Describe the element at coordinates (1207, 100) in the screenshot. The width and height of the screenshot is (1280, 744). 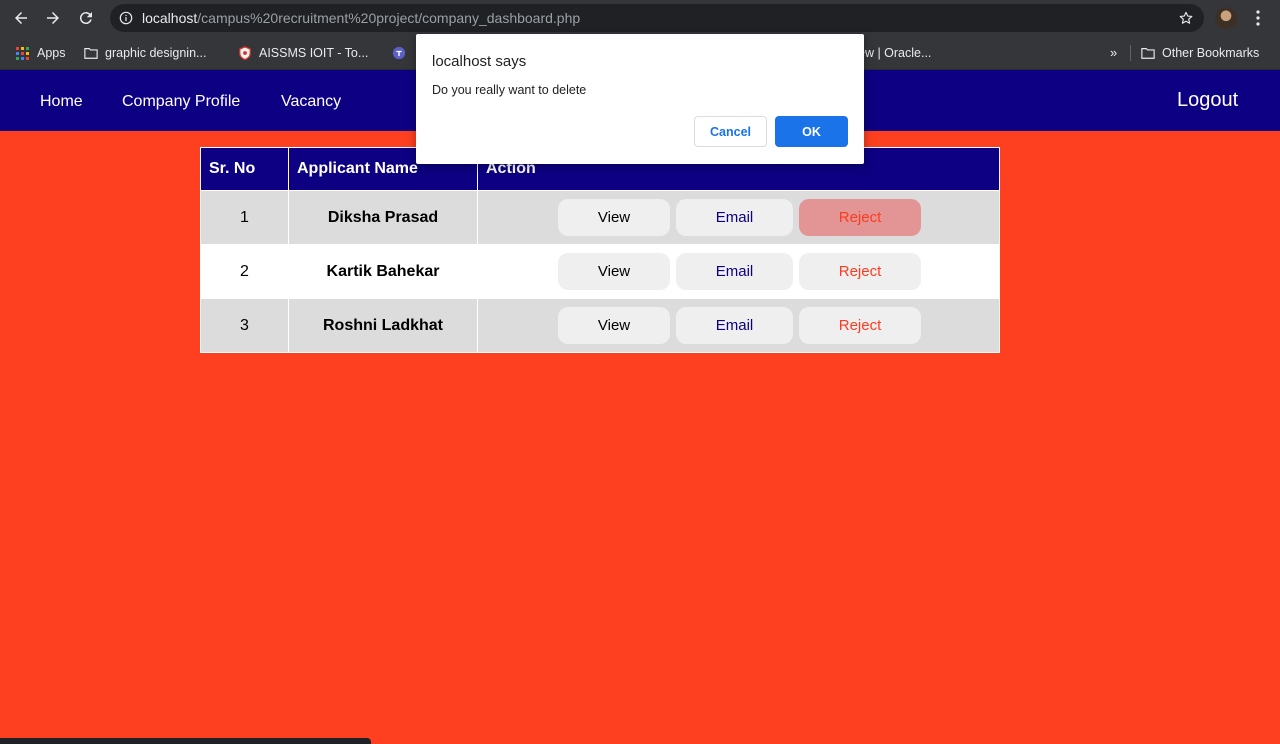
I see `nav-logout-link: Logout` at that location.